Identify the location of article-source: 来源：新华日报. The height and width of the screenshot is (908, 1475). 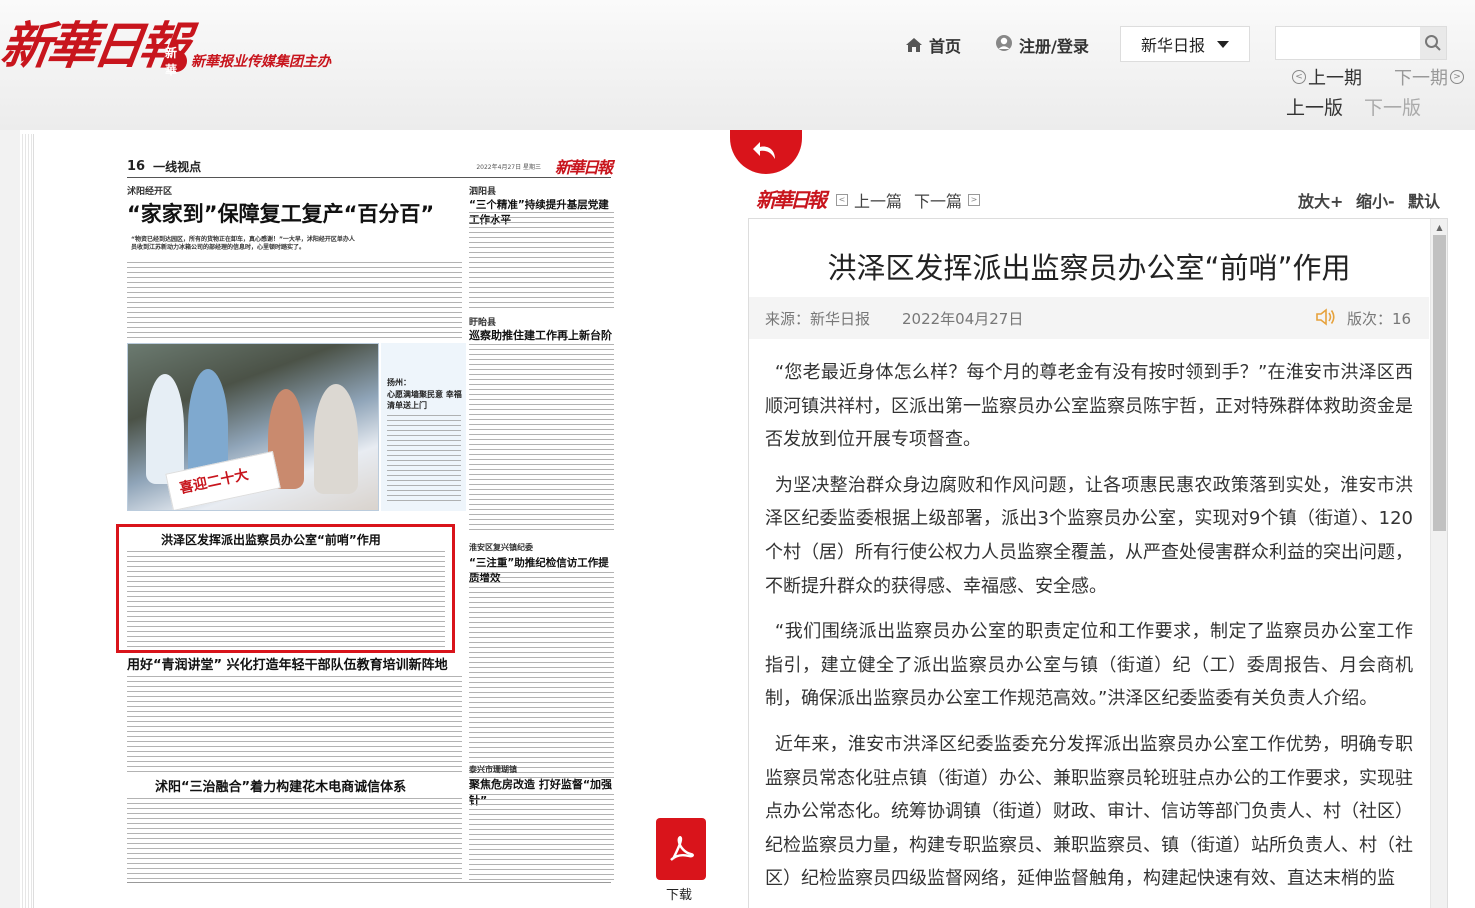
(818, 319).